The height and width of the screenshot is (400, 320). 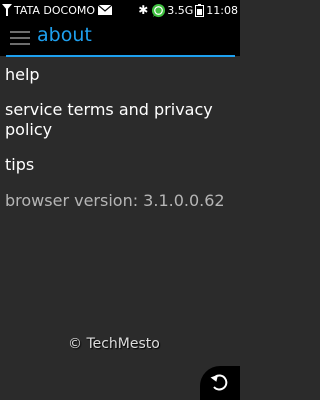 What do you see at coordinates (55, 10) in the screenshot?
I see `carrier-name: TATA DOCOMO` at bounding box center [55, 10].